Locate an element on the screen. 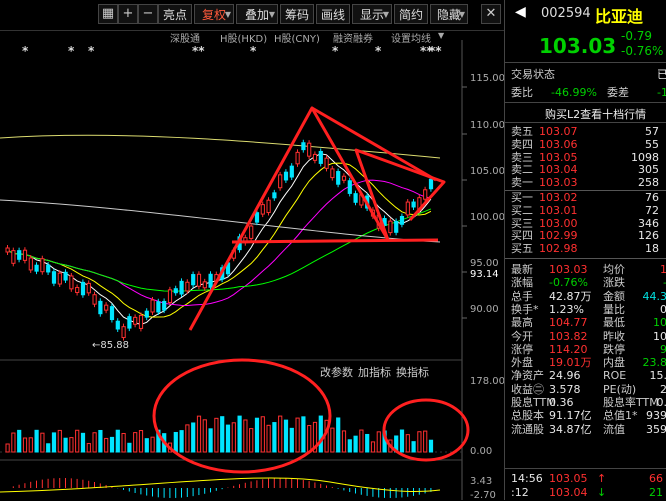 This screenshot has width=666, height=501. stat-row: 换手*1.23%量比0 is located at coordinates (588, 309).